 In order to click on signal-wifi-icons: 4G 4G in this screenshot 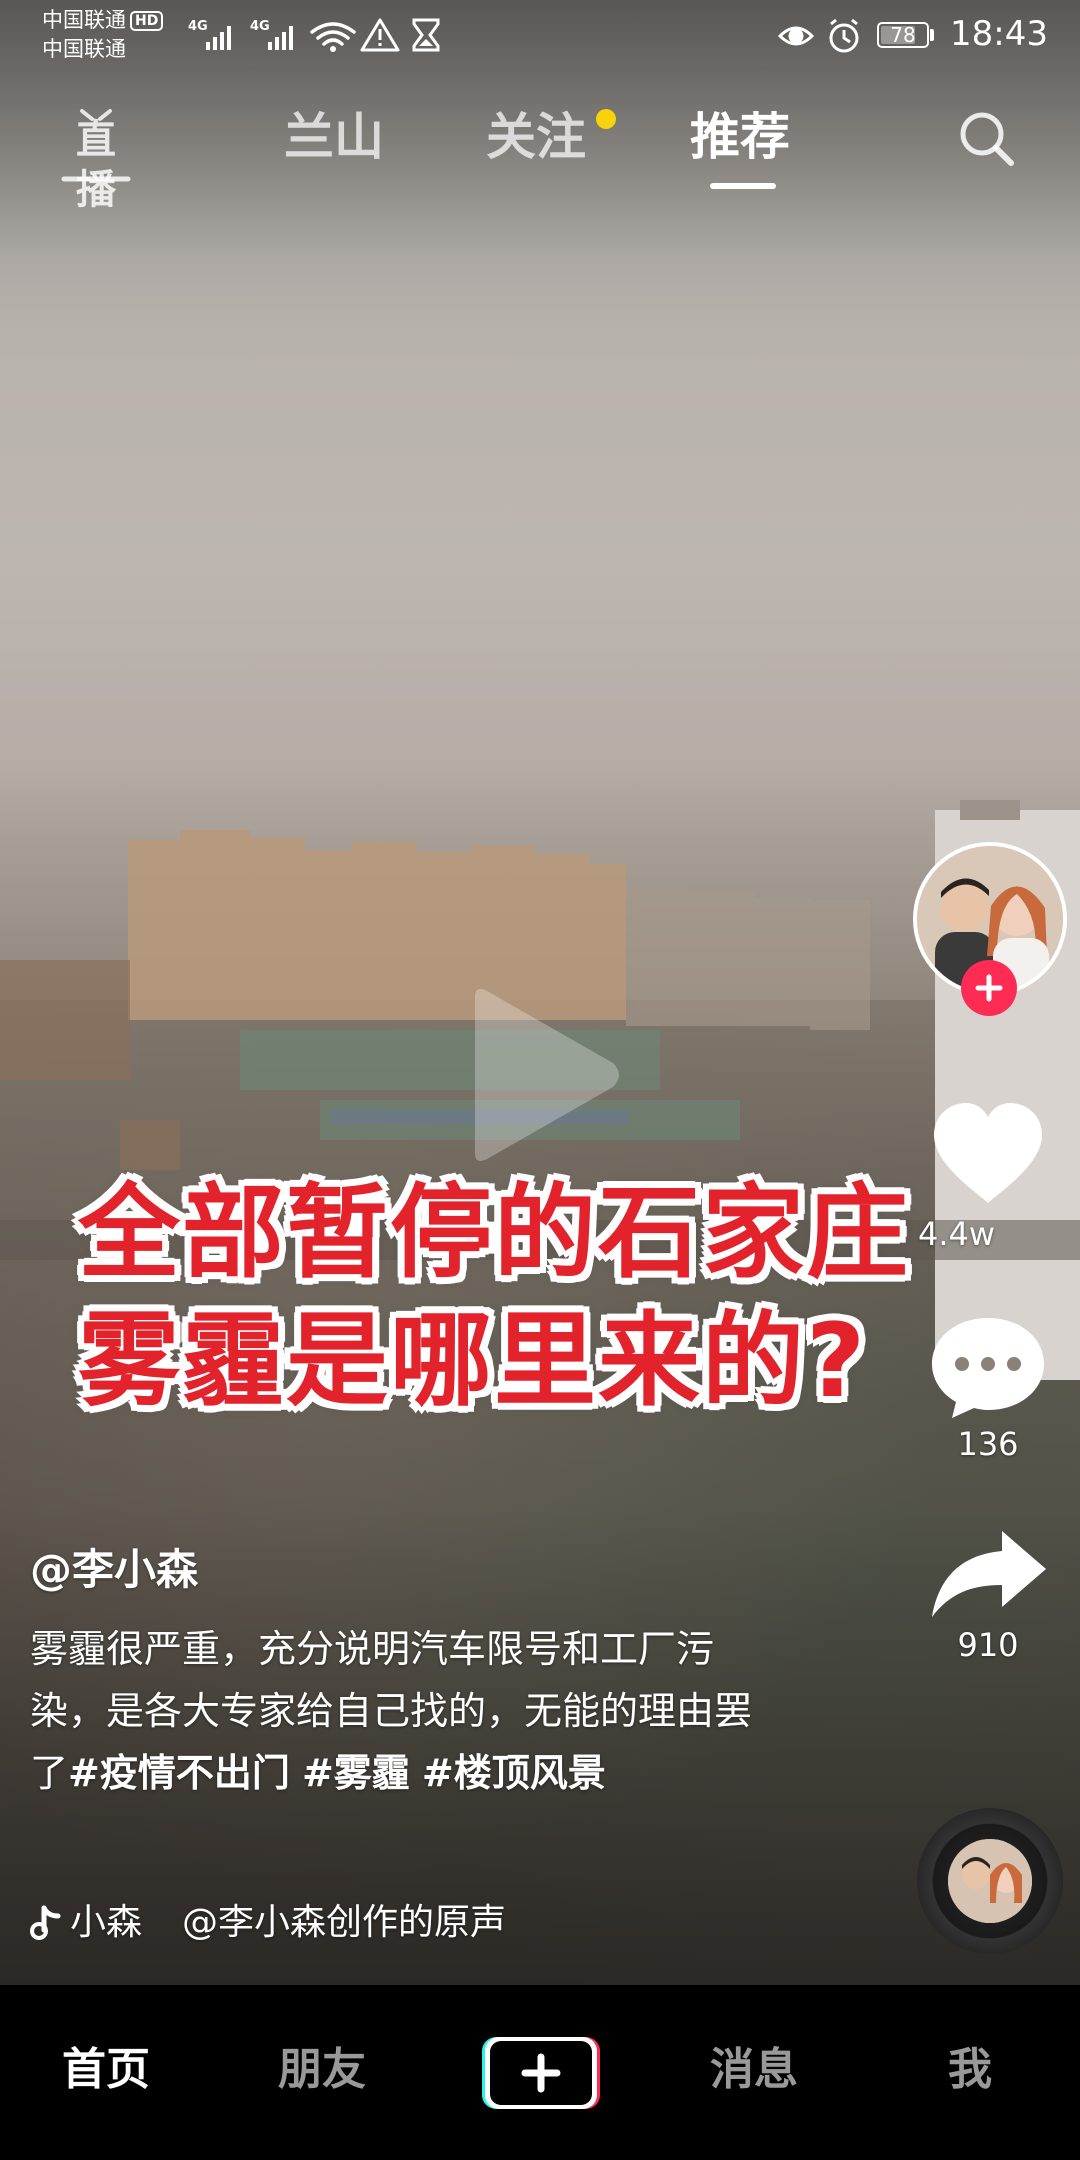, I will do `click(314, 35)`.